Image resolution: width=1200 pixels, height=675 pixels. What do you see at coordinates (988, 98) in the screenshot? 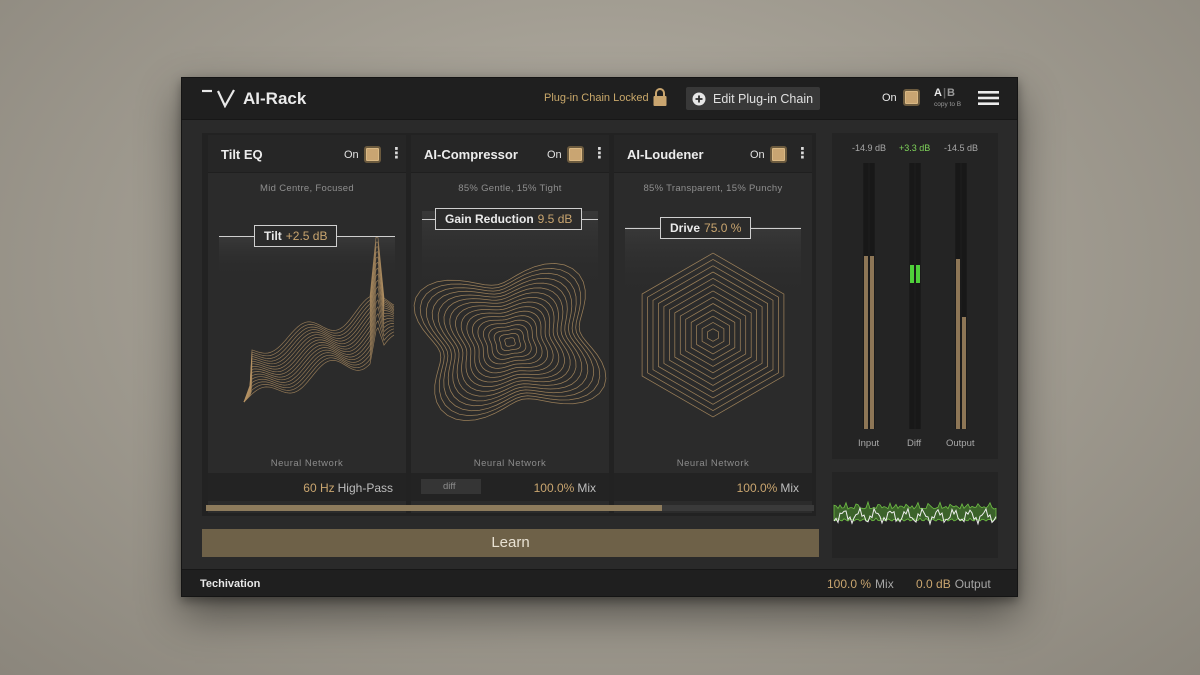
I see `hamburger-menu-icon` at bounding box center [988, 98].